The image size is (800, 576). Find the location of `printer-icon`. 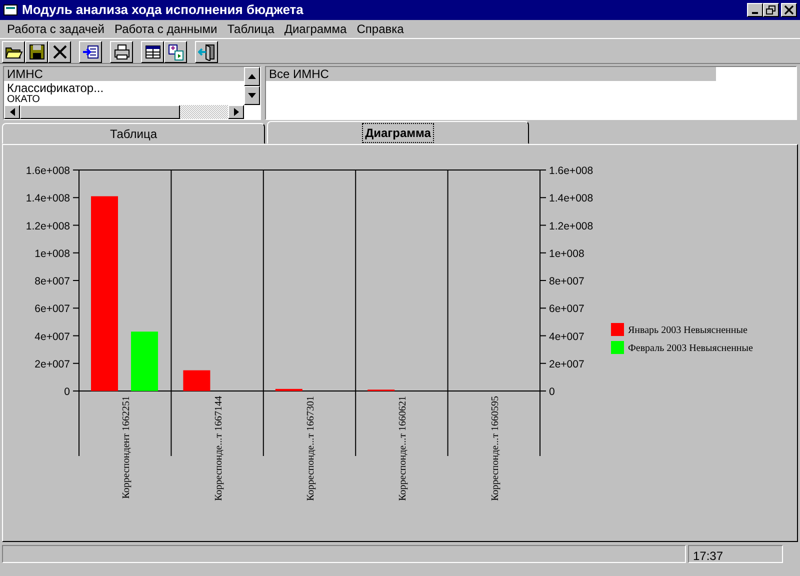

printer-icon is located at coordinates (121, 52).